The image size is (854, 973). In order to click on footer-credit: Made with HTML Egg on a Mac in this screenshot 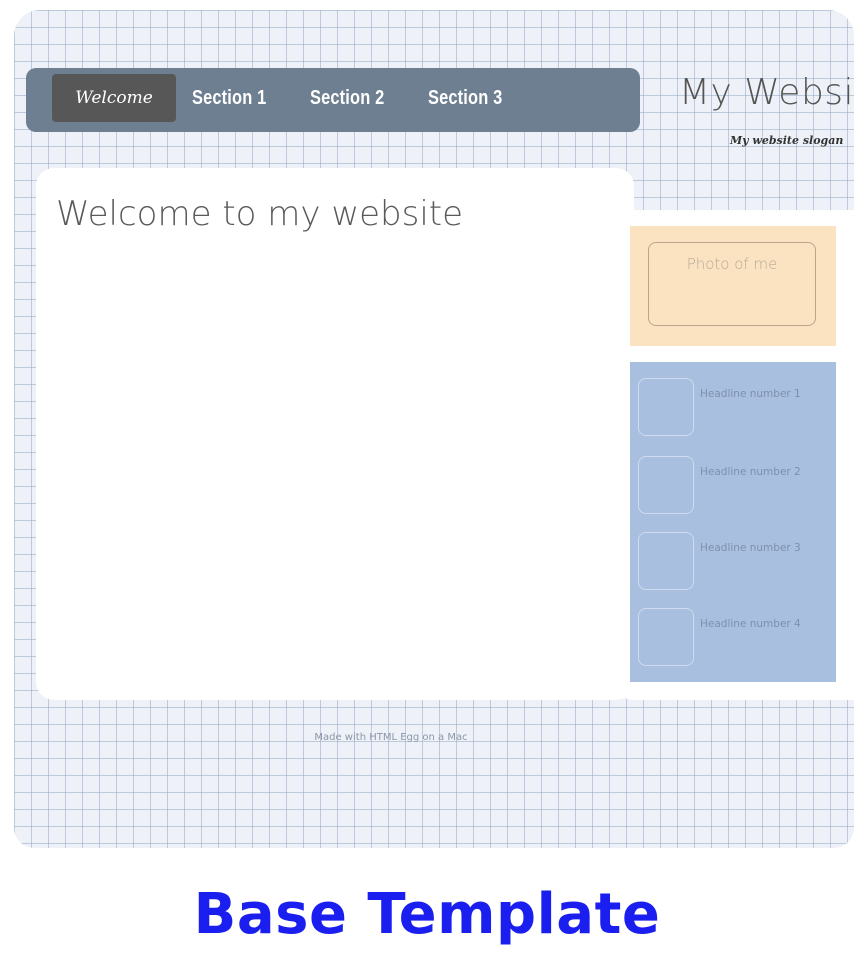, I will do `click(391, 737)`.